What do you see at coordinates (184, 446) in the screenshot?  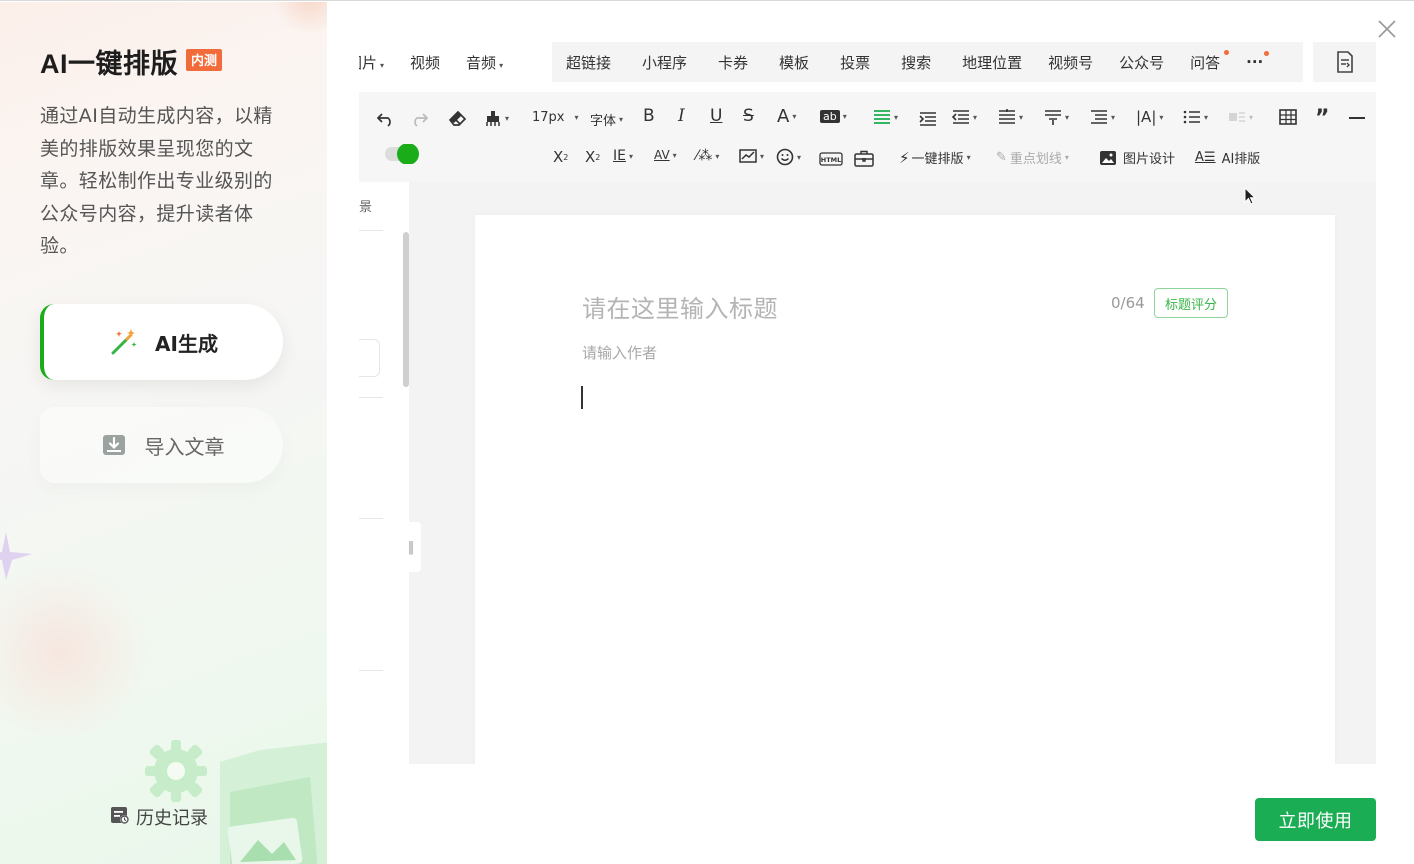 I see `import-article-label: 导入文章` at bounding box center [184, 446].